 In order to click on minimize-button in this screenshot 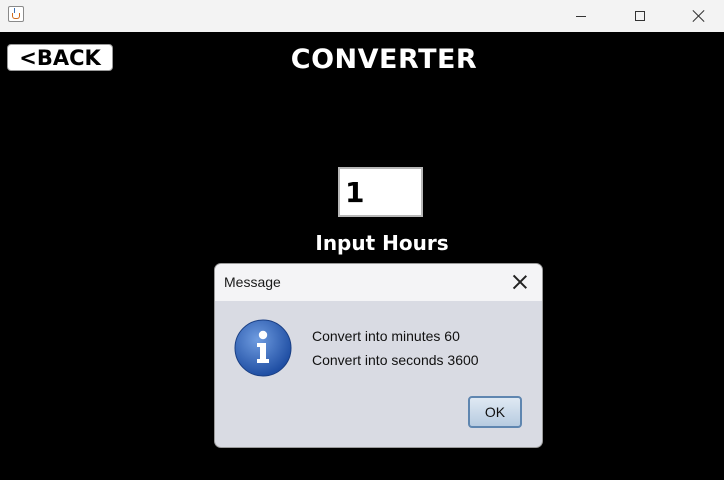, I will do `click(581, 16)`.